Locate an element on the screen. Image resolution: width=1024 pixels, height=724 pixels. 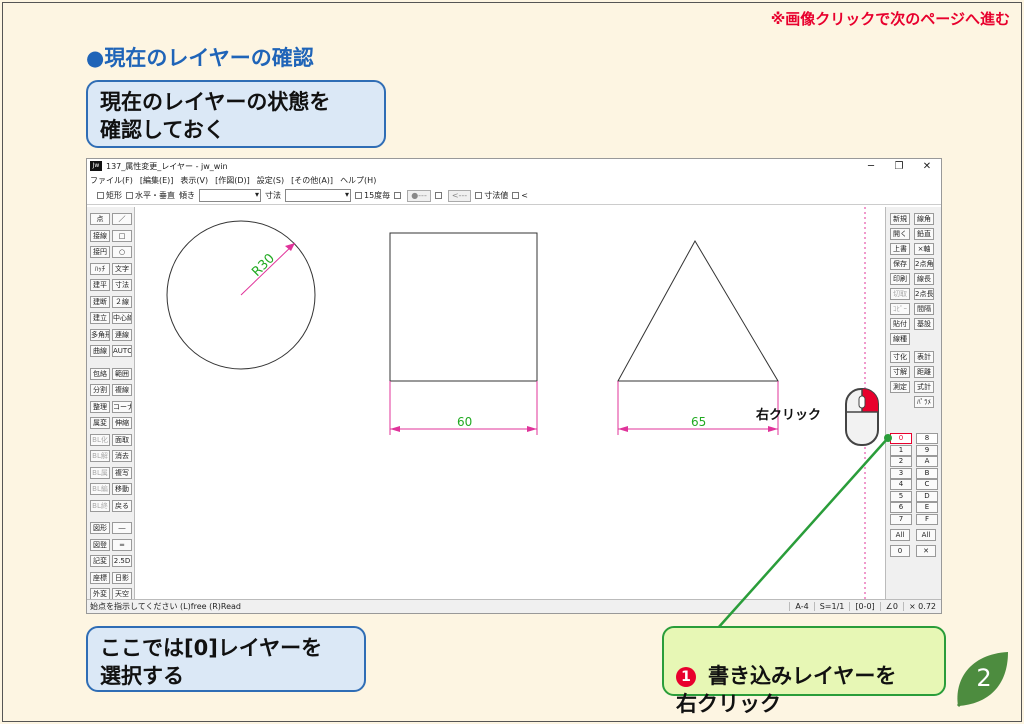
page-number: 2 is located at coordinates (983, 678).